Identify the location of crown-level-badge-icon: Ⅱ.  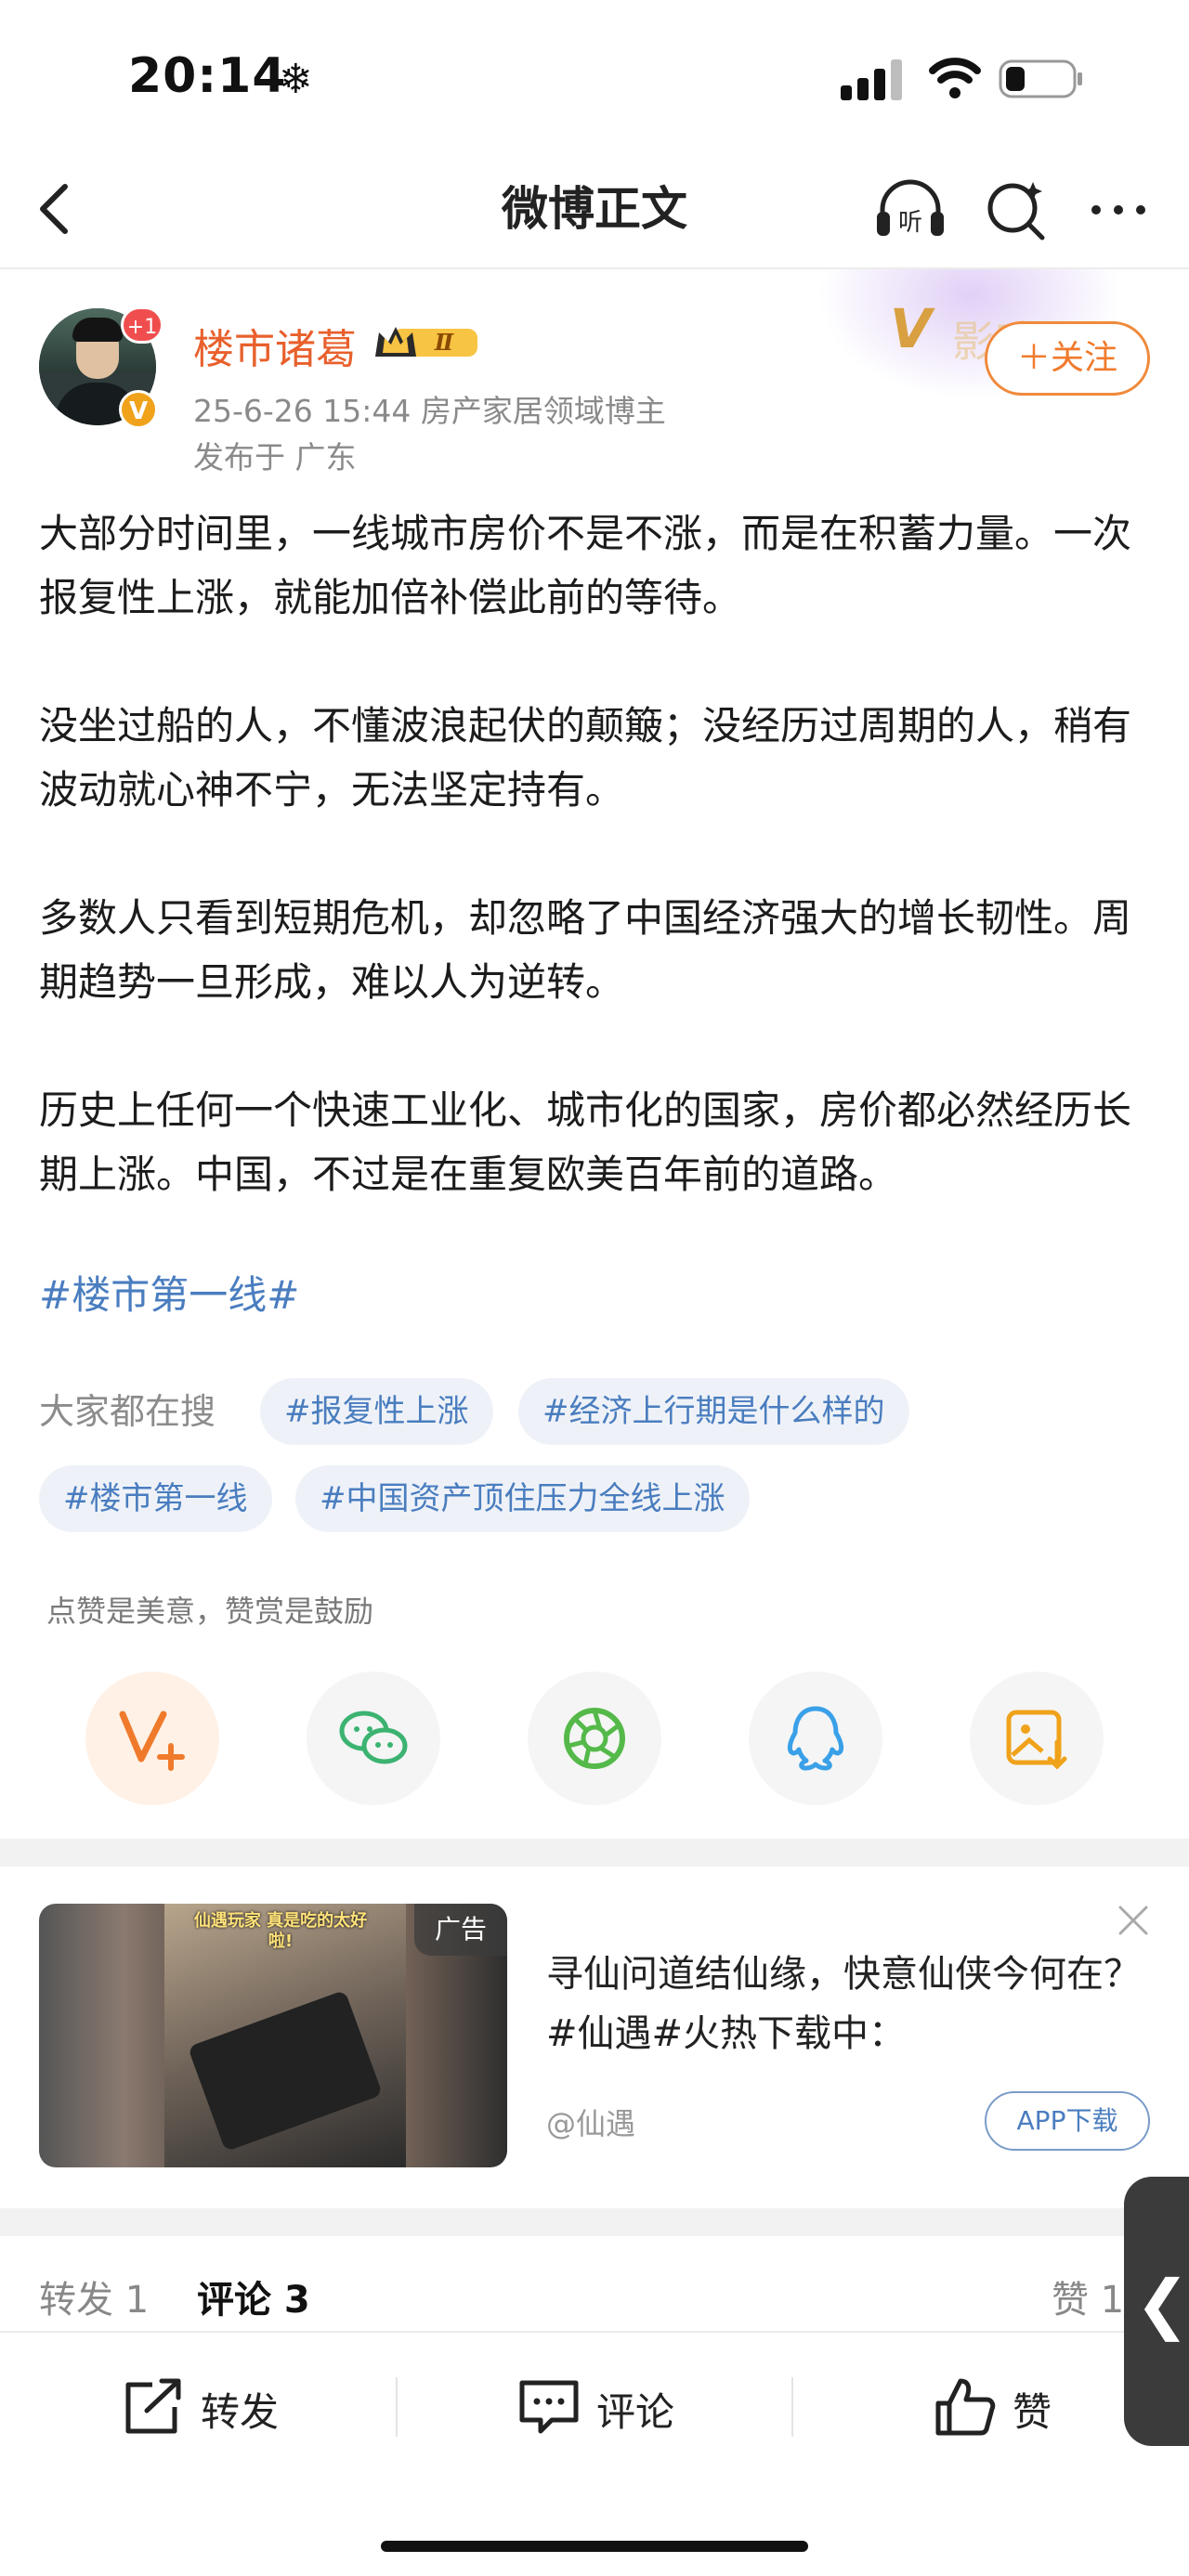
(428, 341).